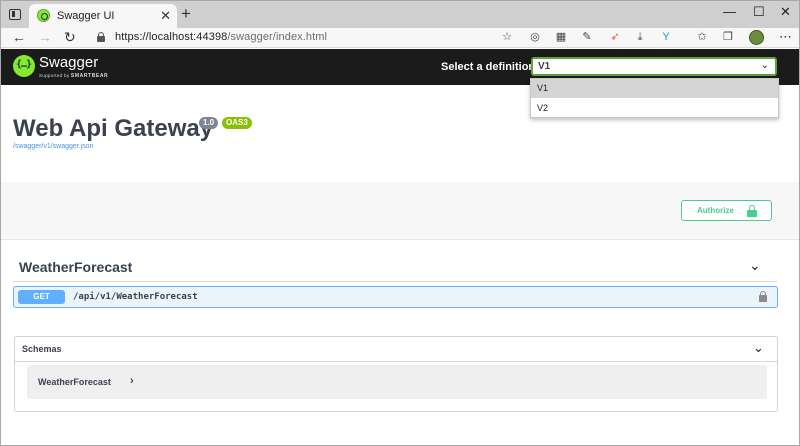 This screenshot has width=800, height=446. Describe the element at coordinates (53, 146) in the screenshot. I see `spec-url-link: /swagger/v1/swagger.json` at that location.